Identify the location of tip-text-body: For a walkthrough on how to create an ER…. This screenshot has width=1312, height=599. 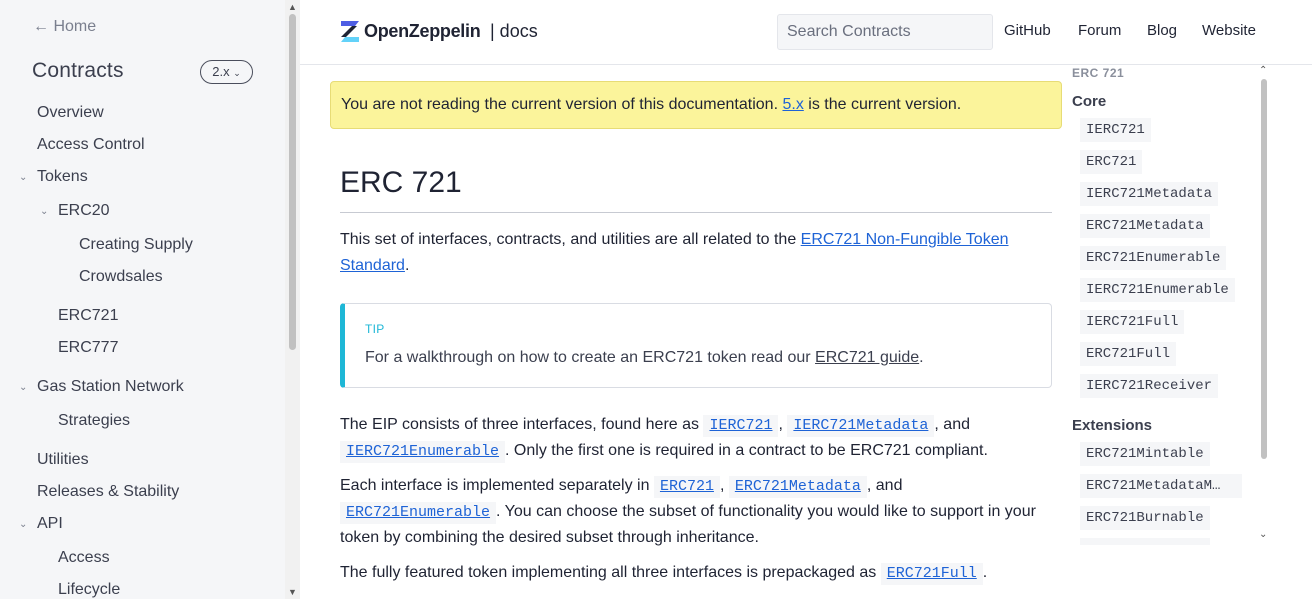
(590, 357).